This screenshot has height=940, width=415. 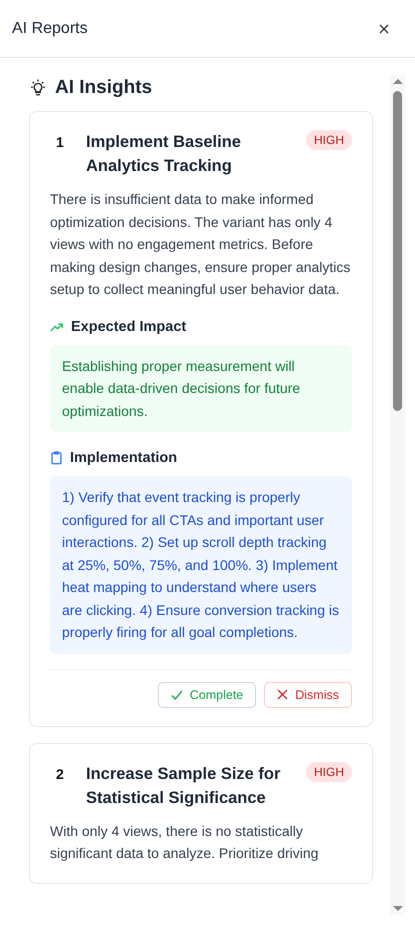 What do you see at coordinates (201, 565) in the screenshot?
I see `implementation-text: 1) Verify that event tracking is properly configured for all CTAs and important user interactions. 2) Set up scroll depth tracking at 25%, 50%, 75%, and 100%. 3) Implement heat mapping to understand where users are clicking. 4) Ensure conversion tracking is properly firing for all goal completions.` at bounding box center [201, 565].